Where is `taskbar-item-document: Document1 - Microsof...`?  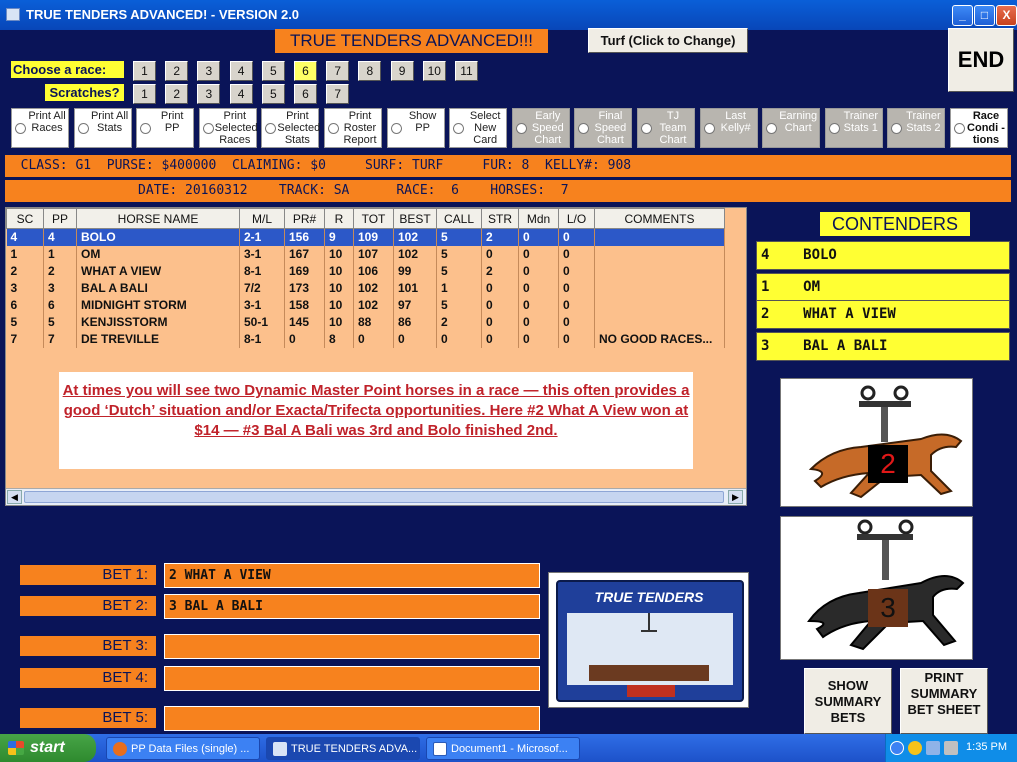
taskbar-item-document: Document1 - Microsof... is located at coordinates (503, 748).